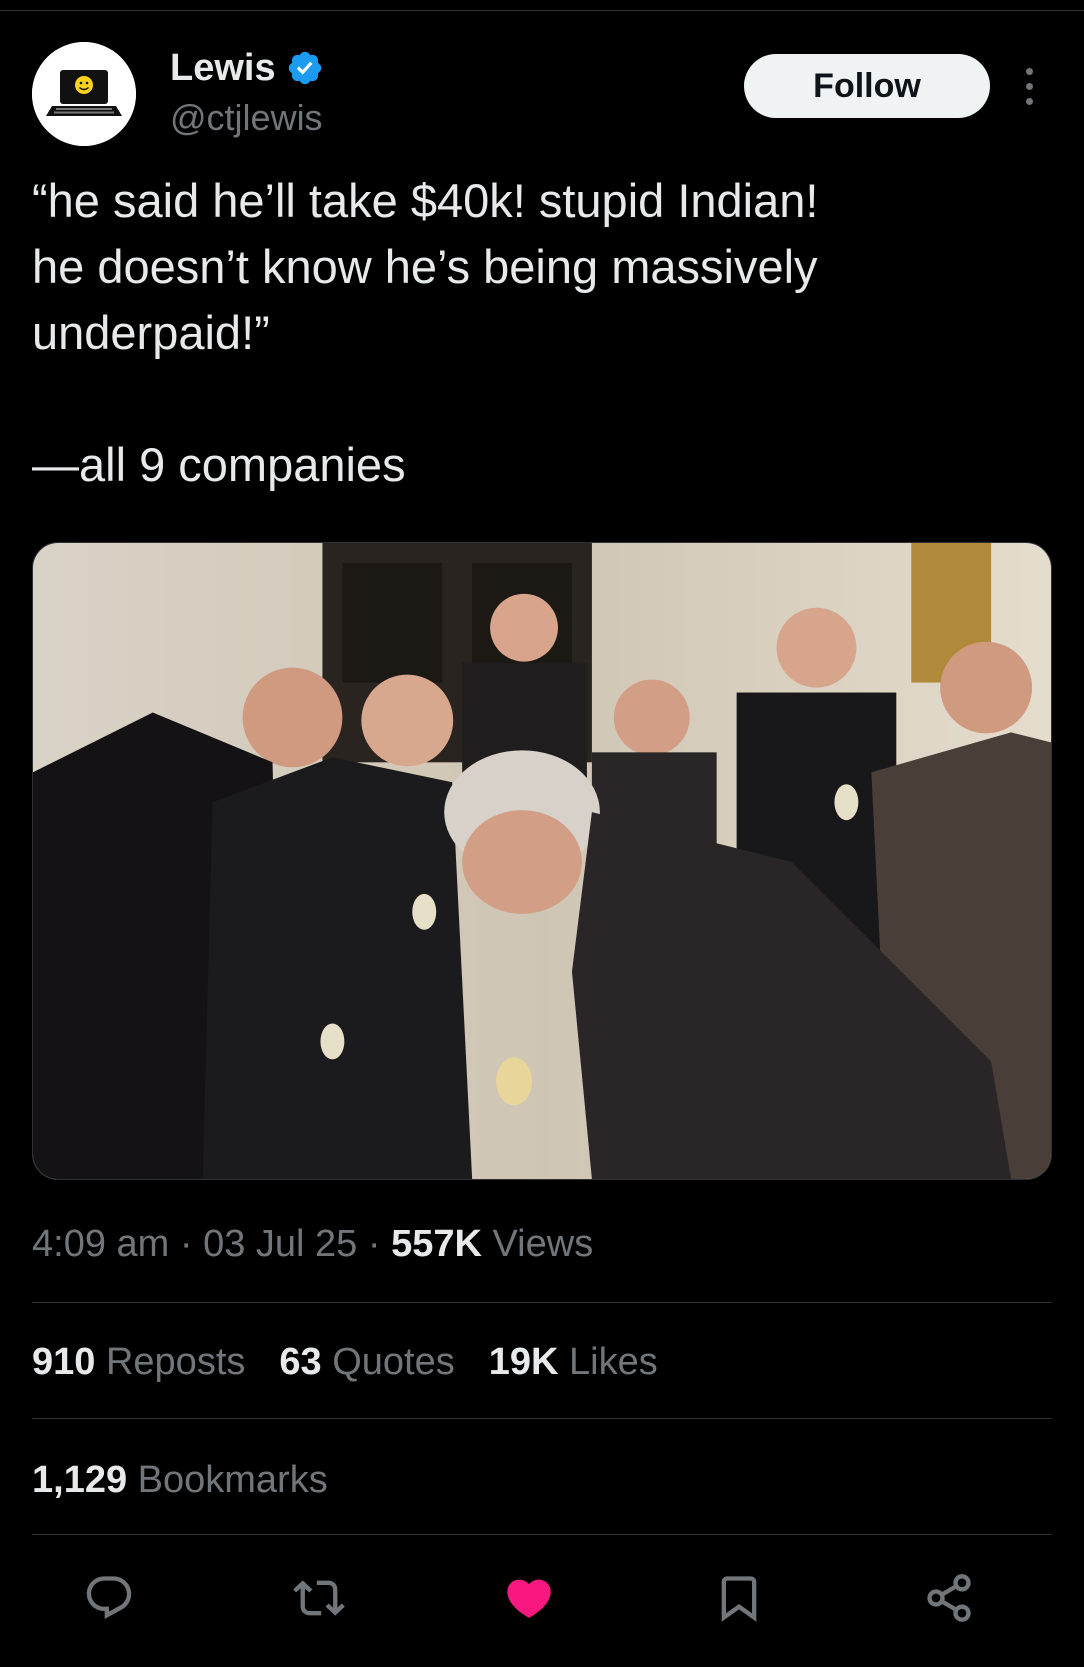 The height and width of the screenshot is (1667, 1084). I want to click on reply-button, so click(109, 1598).